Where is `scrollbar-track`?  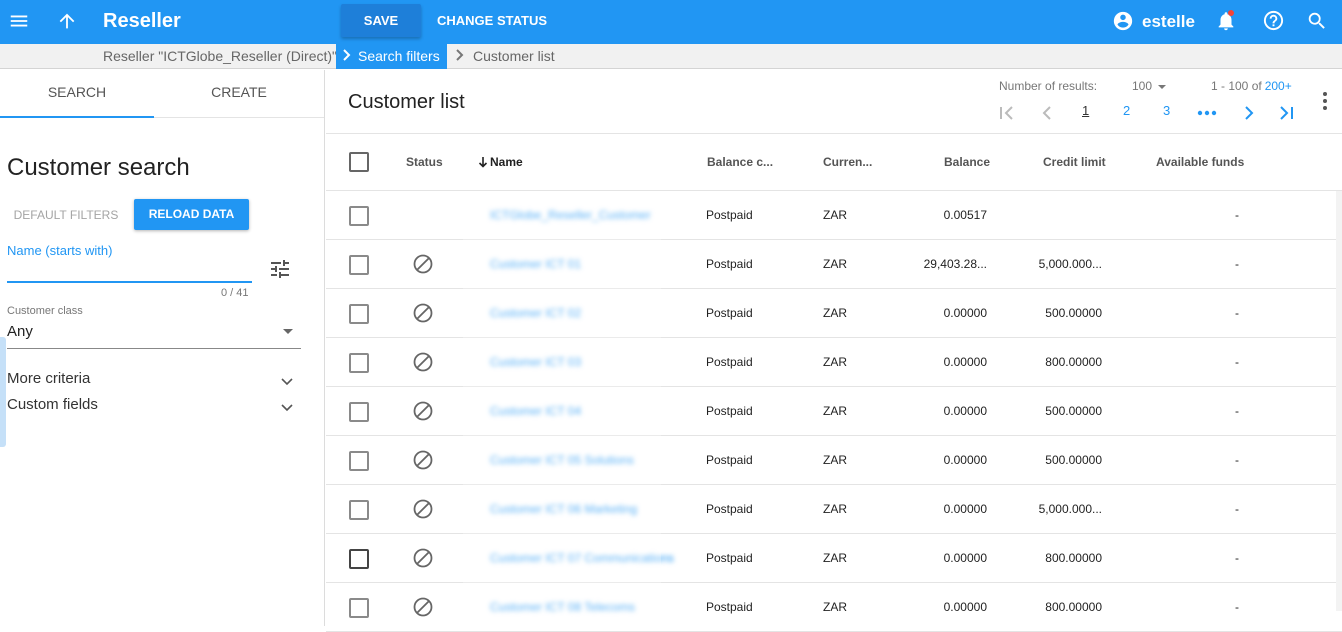
scrollbar-track is located at coordinates (1339, 401).